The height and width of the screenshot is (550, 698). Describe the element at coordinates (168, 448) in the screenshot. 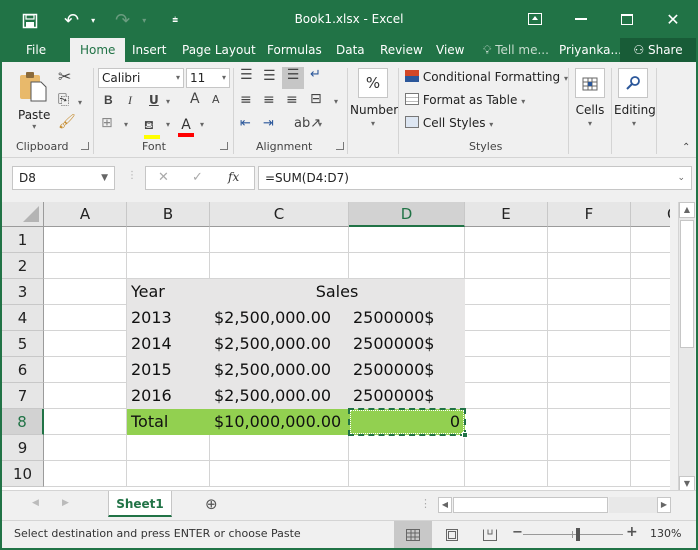

I see `cell-b9` at that location.